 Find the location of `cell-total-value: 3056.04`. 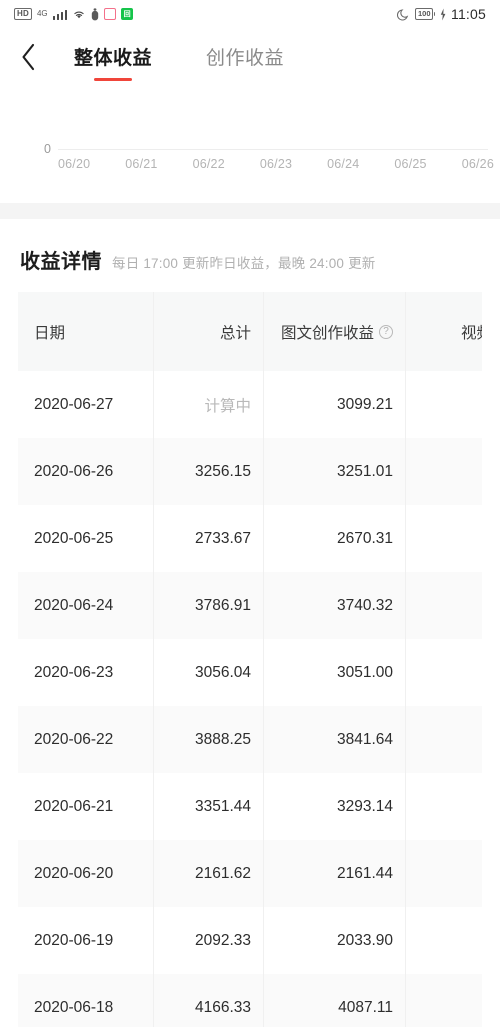

cell-total-value: 3056.04 is located at coordinates (222, 672).